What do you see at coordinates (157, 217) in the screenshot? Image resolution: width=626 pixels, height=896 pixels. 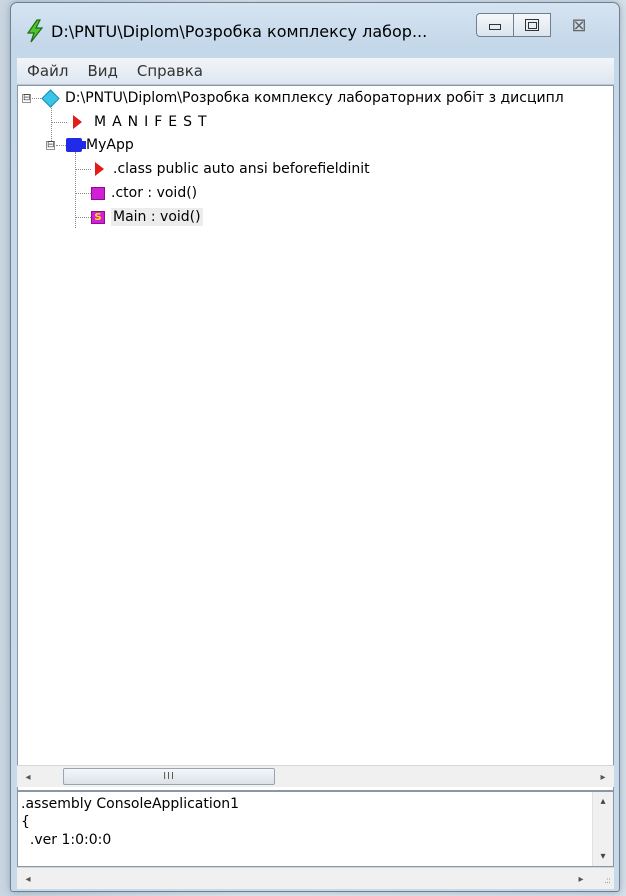 I see `tree-item-label: Main : void()` at bounding box center [157, 217].